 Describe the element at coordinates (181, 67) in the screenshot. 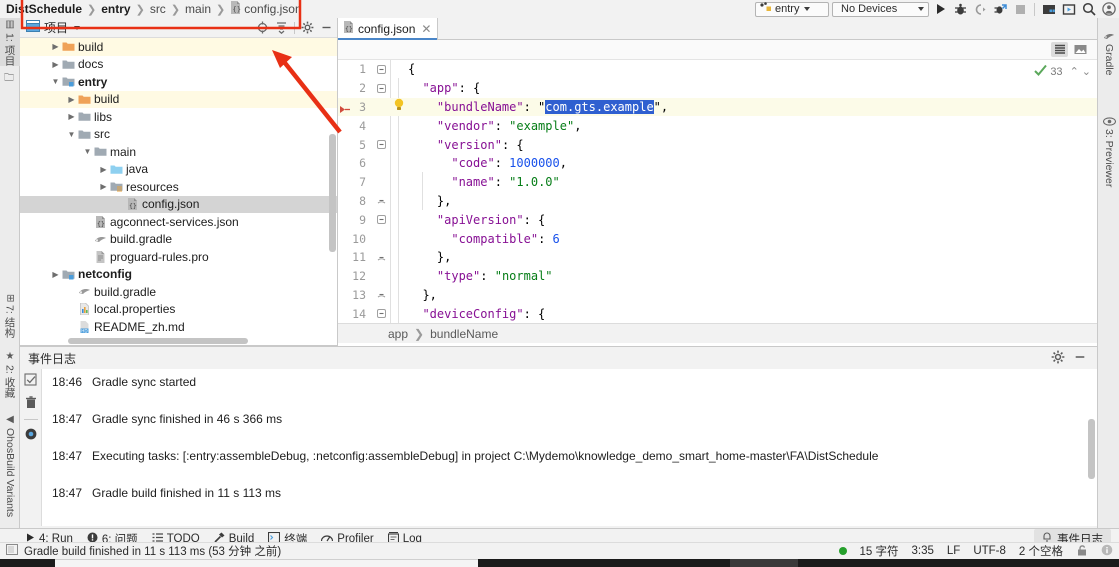

I see `annotation-overlay` at that location.